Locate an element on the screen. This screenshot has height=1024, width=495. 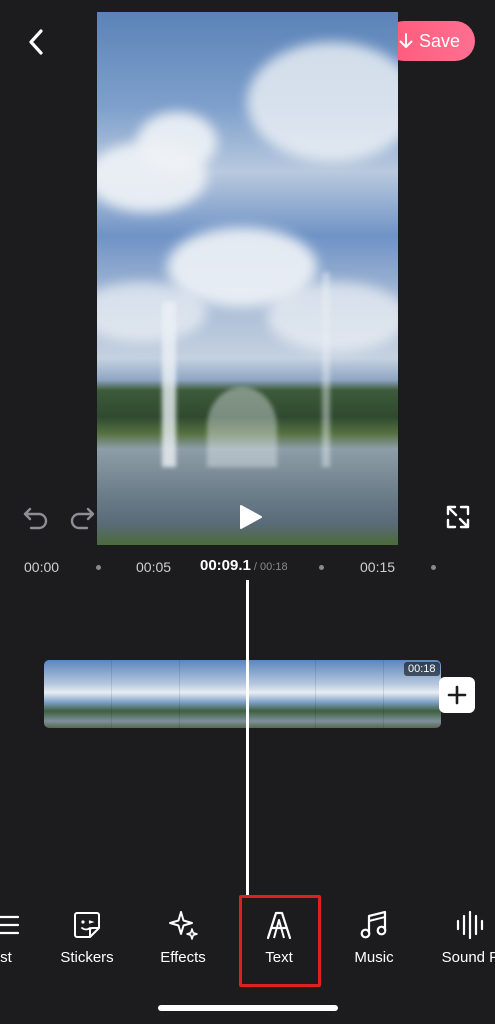
tool-sound-fx: Sound F is located at coordinates (458, 937).